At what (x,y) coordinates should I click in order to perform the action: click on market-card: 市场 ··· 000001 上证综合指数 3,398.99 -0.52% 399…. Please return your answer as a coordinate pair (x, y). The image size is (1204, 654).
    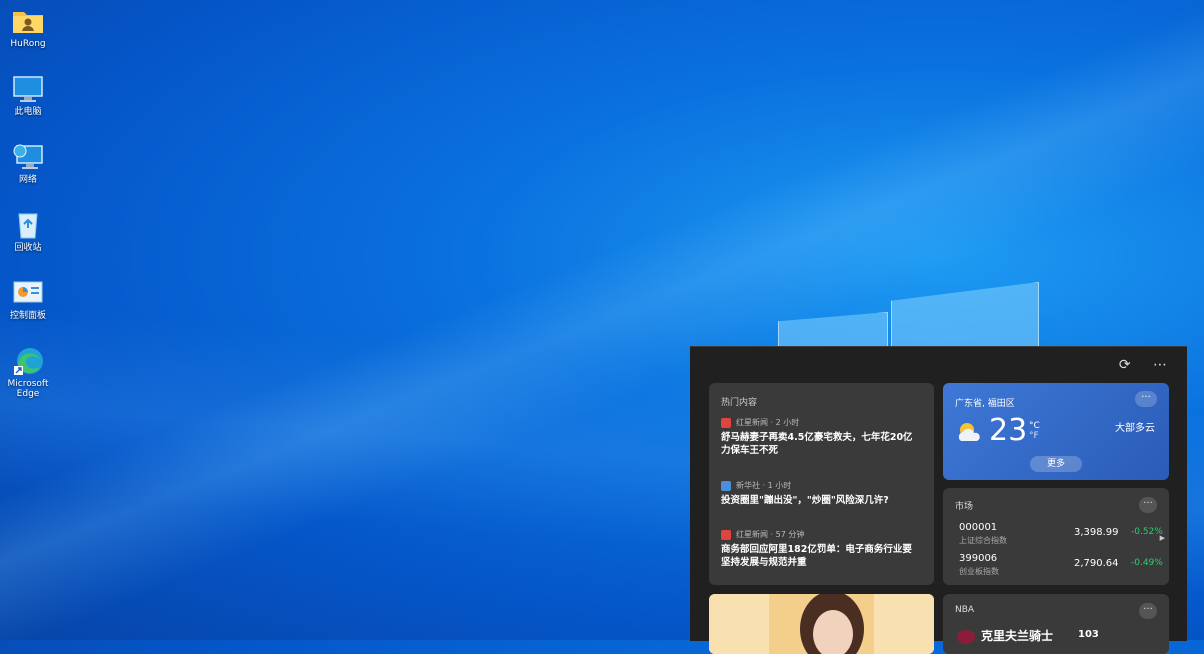
    Looking at the image, I should click on (1056, 536).